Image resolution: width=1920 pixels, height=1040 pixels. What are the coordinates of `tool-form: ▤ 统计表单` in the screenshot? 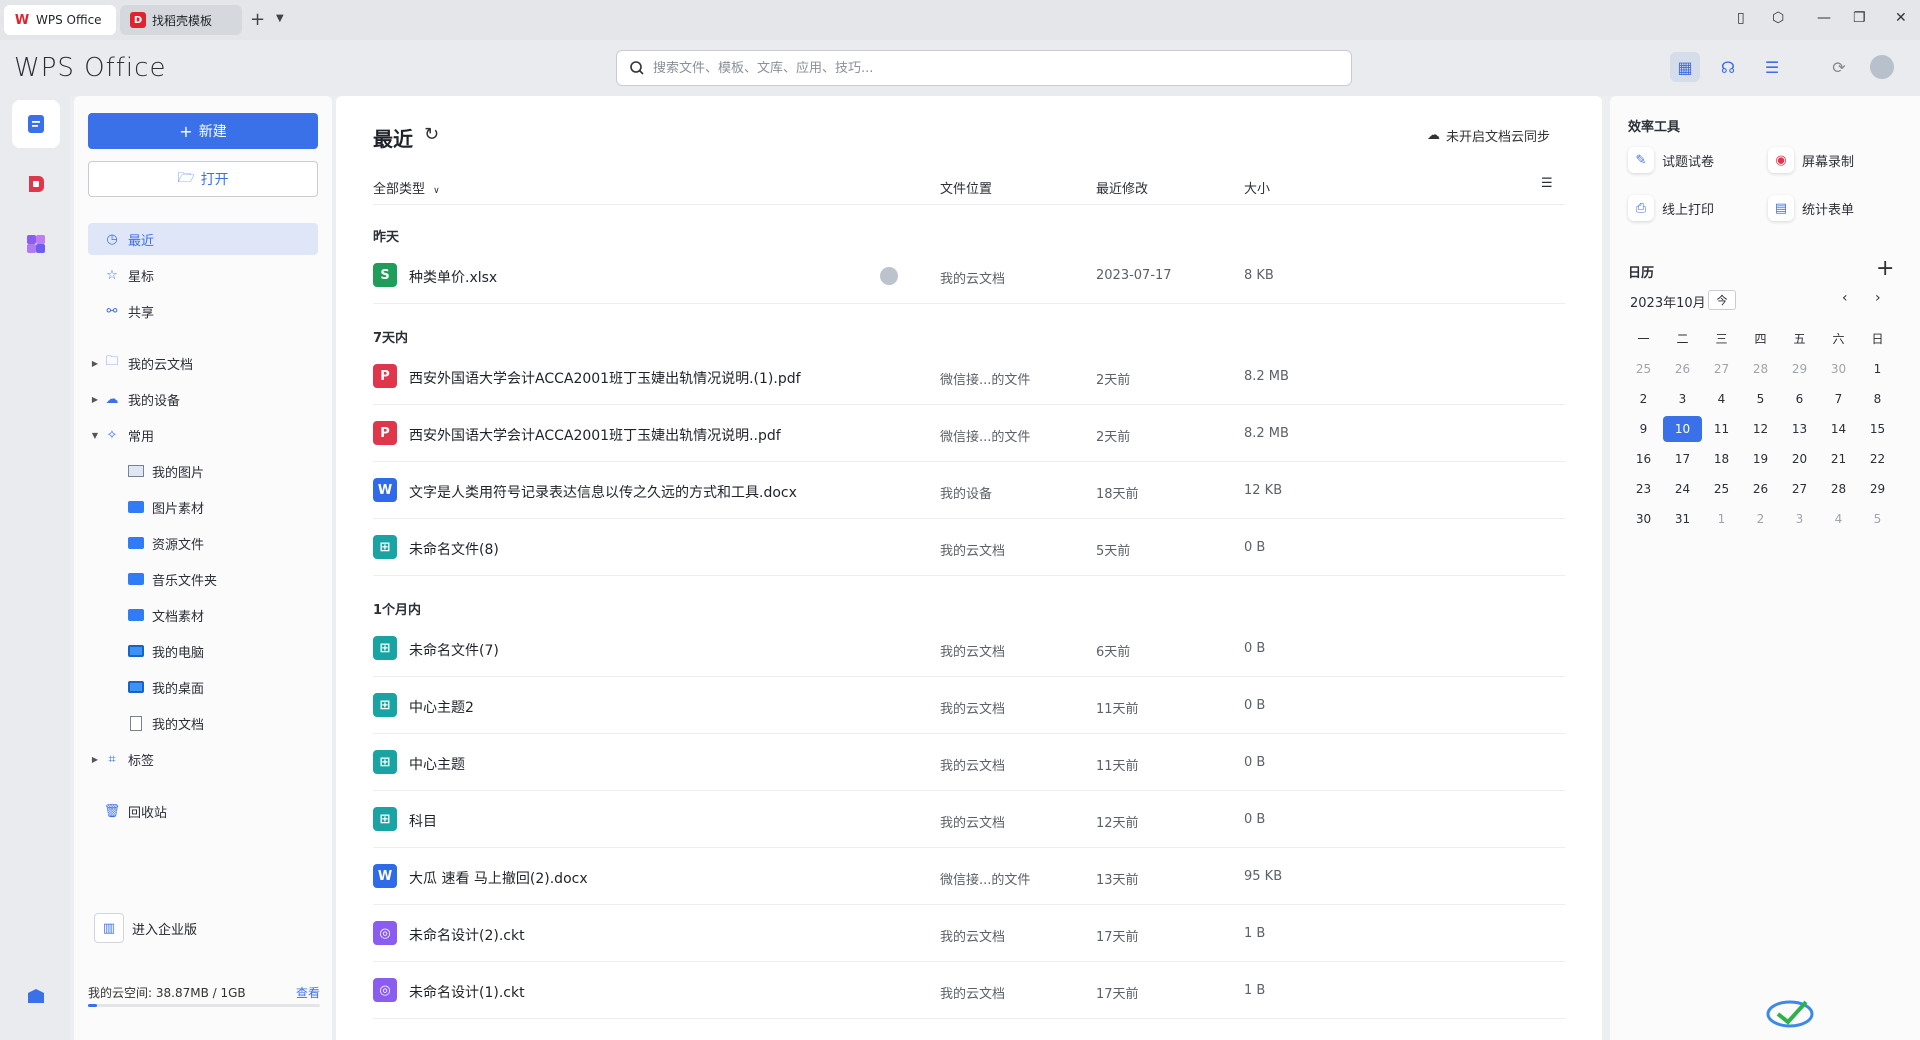 It's located at (1811, 208).